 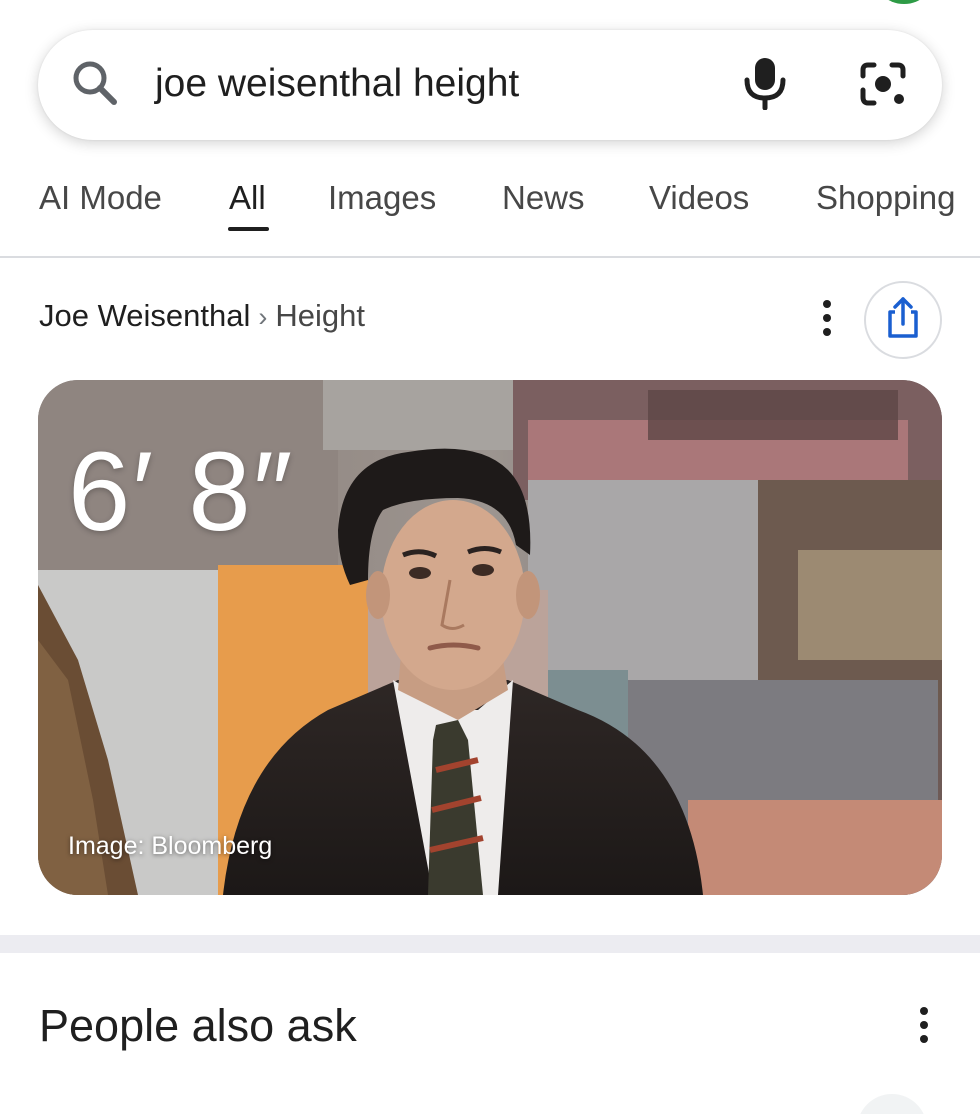 I want to click on tab-images: Images, so click(x=382, y=198).